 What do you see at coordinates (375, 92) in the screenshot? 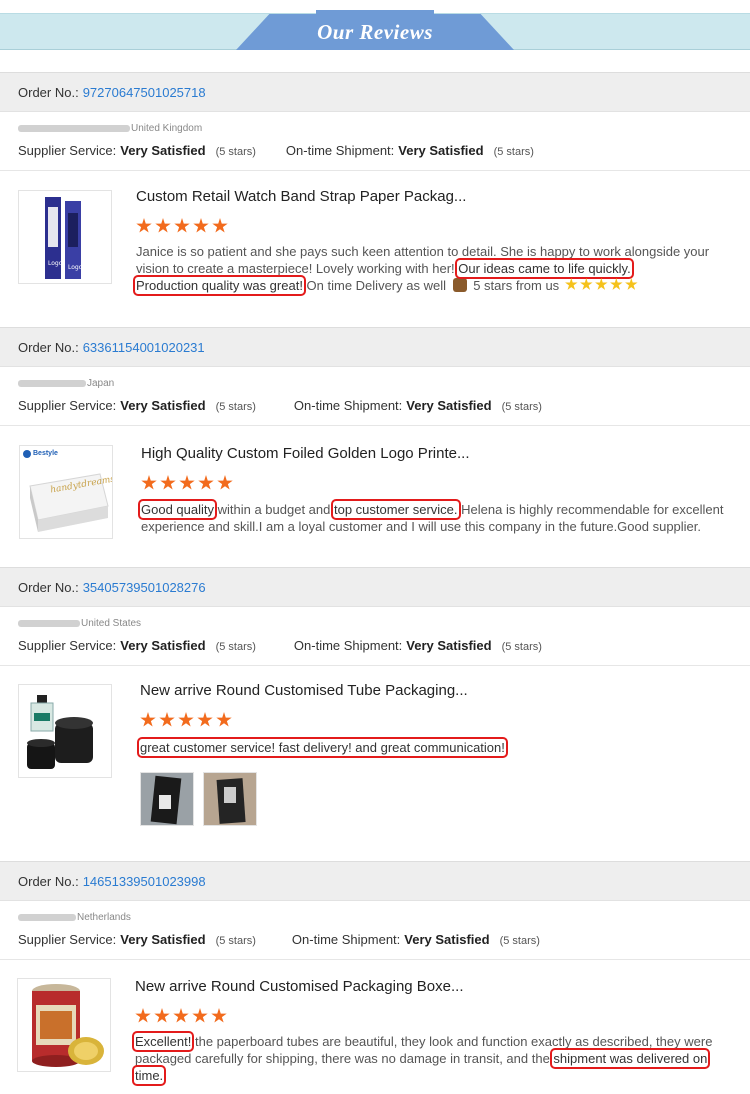
I see `order-header: Order No.: 97270647501025718` at bounding box center [375, 92].